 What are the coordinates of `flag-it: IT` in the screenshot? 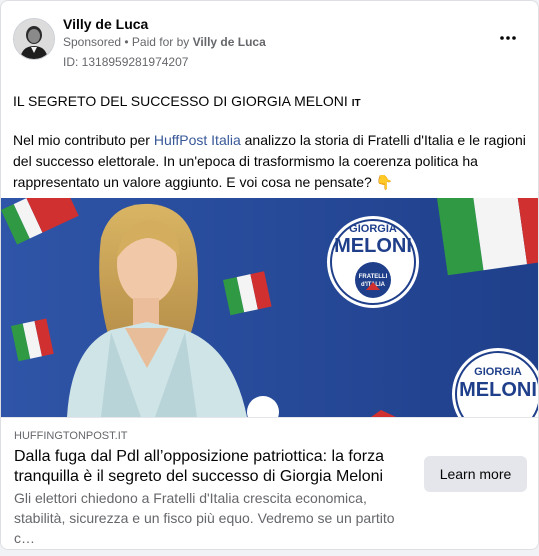 It's located at (356, 103).